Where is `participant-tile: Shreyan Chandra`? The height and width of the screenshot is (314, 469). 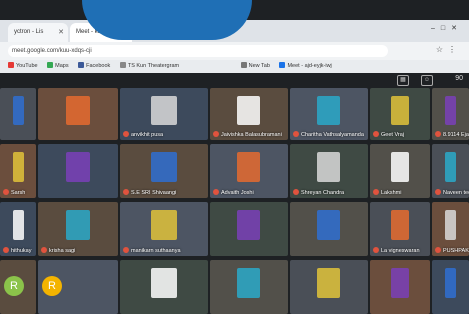 participant-tile: Shreyan Chandra is located at coordinates (329, 171).